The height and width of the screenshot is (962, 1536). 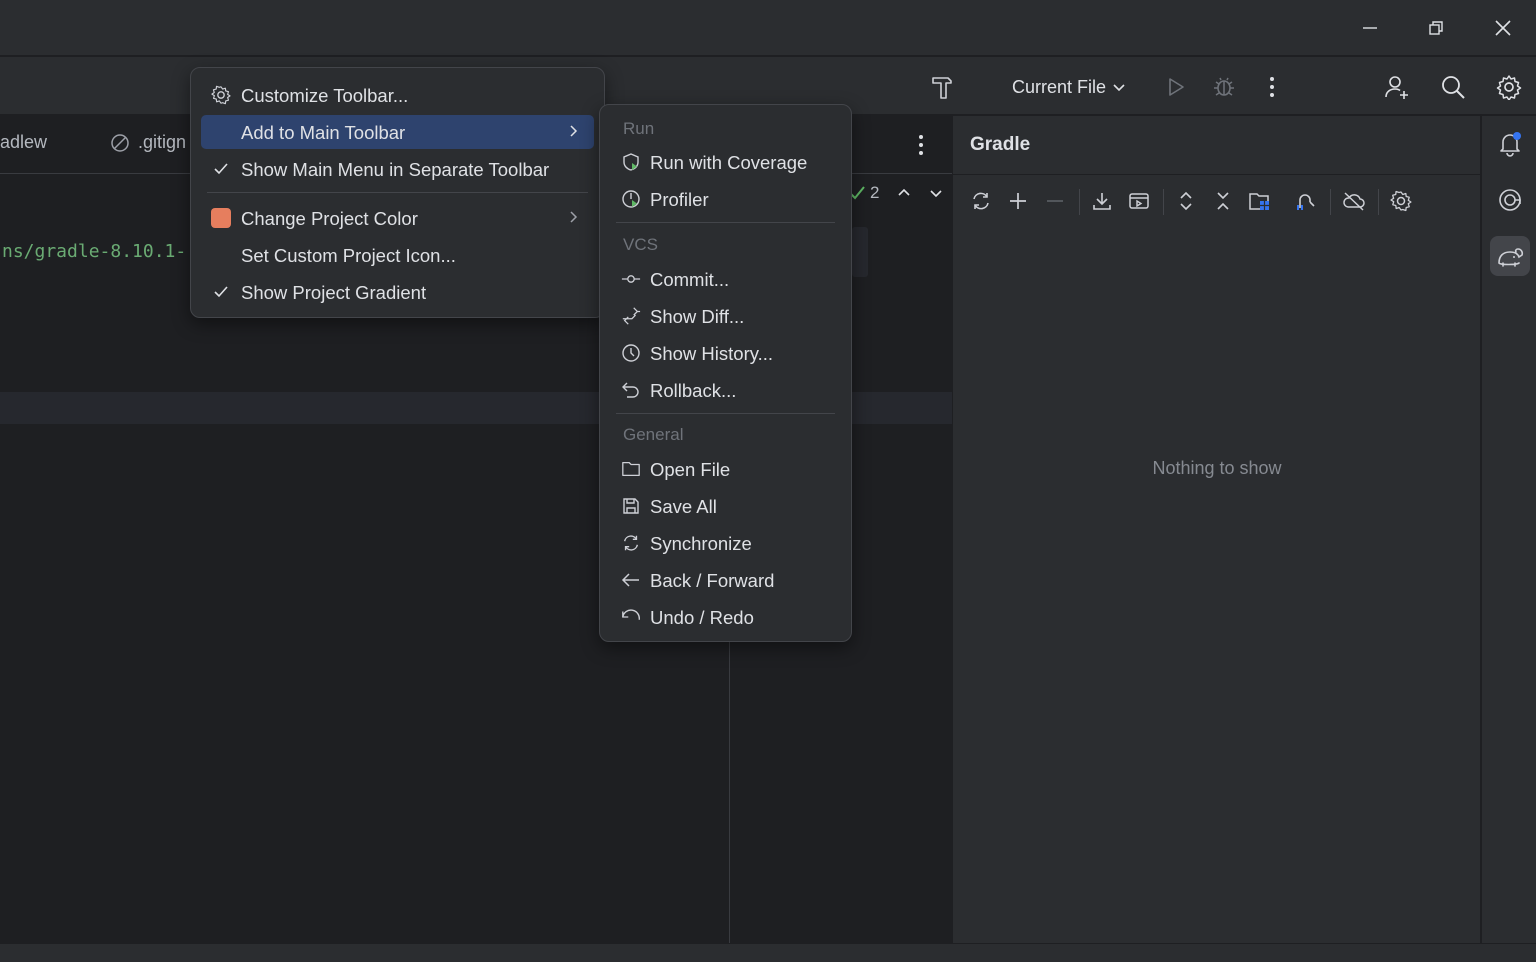 I want to click on color-swatch-icon, so click(x=221, y=218).